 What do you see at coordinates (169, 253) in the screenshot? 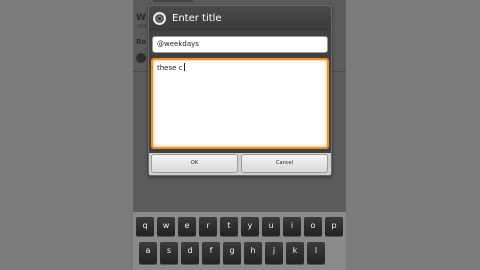
I see `key-s: s` at bounding box center [169, 253].